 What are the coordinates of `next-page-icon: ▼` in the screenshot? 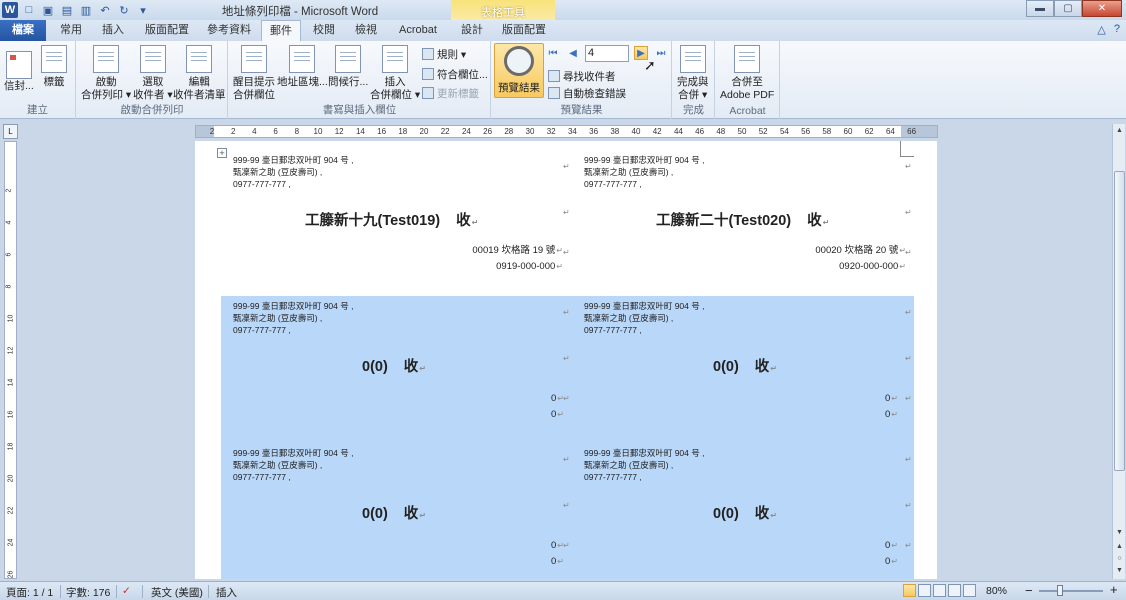 It's located at (1119, 570).